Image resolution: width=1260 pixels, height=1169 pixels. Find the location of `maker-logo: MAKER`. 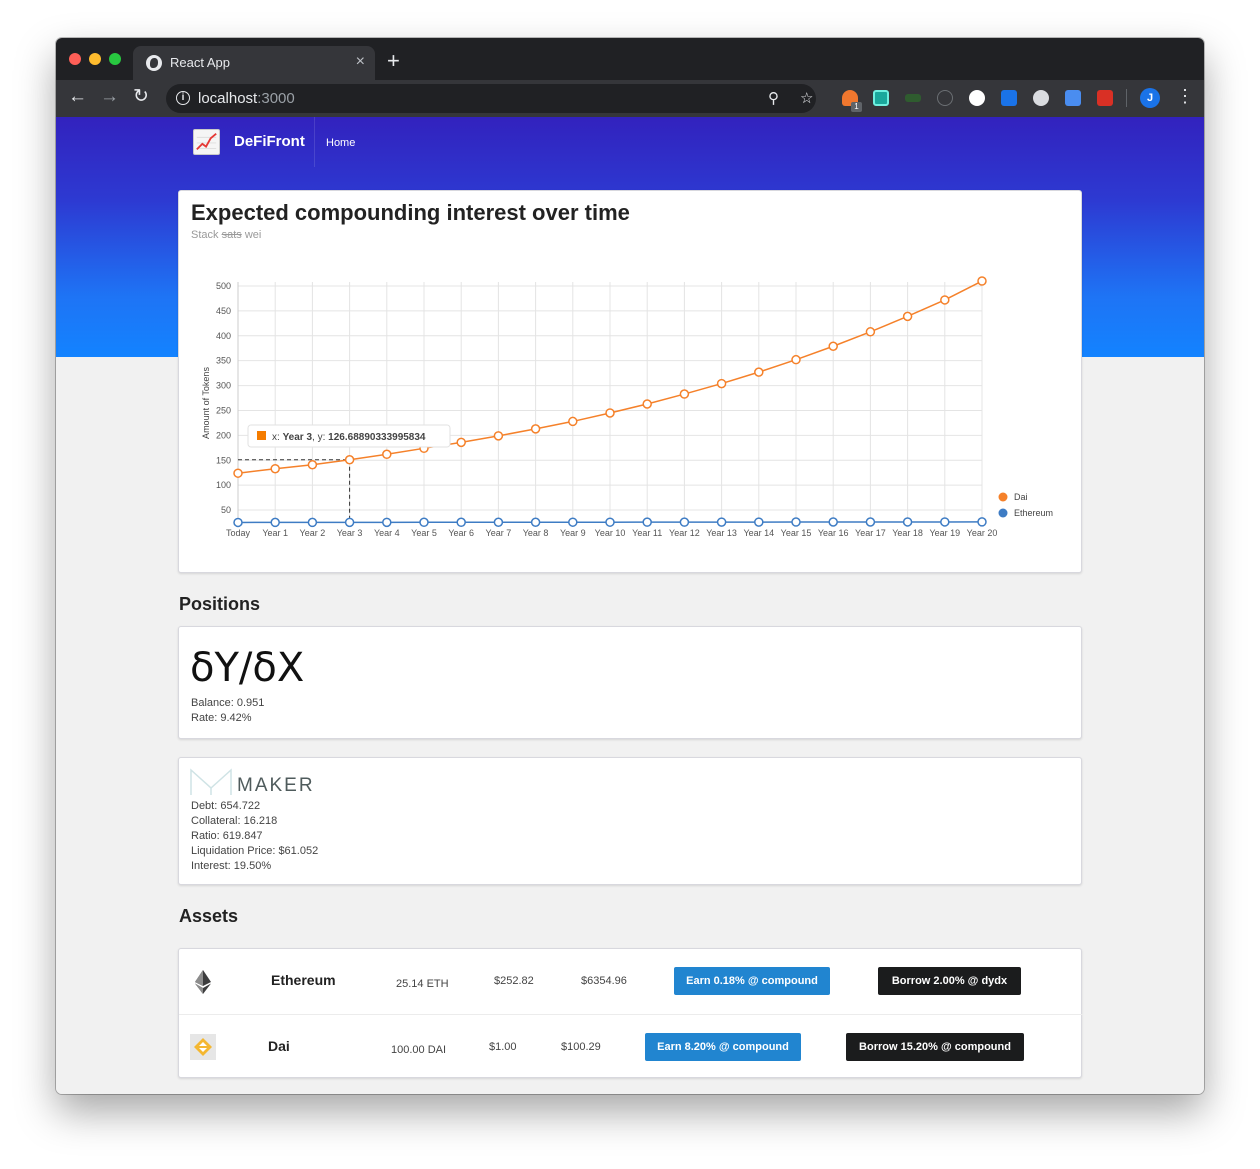

maker-logo: MAKER is located at coordinates (252, 782).